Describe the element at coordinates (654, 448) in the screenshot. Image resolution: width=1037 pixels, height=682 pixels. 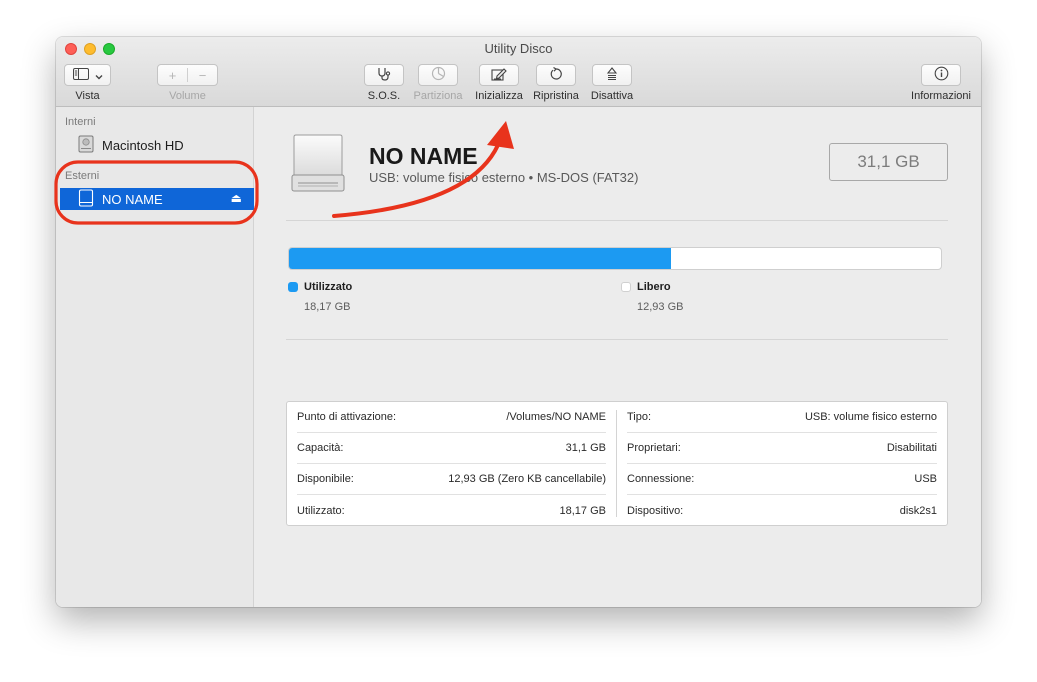
I see `info-label: Proprietari:` at that location.